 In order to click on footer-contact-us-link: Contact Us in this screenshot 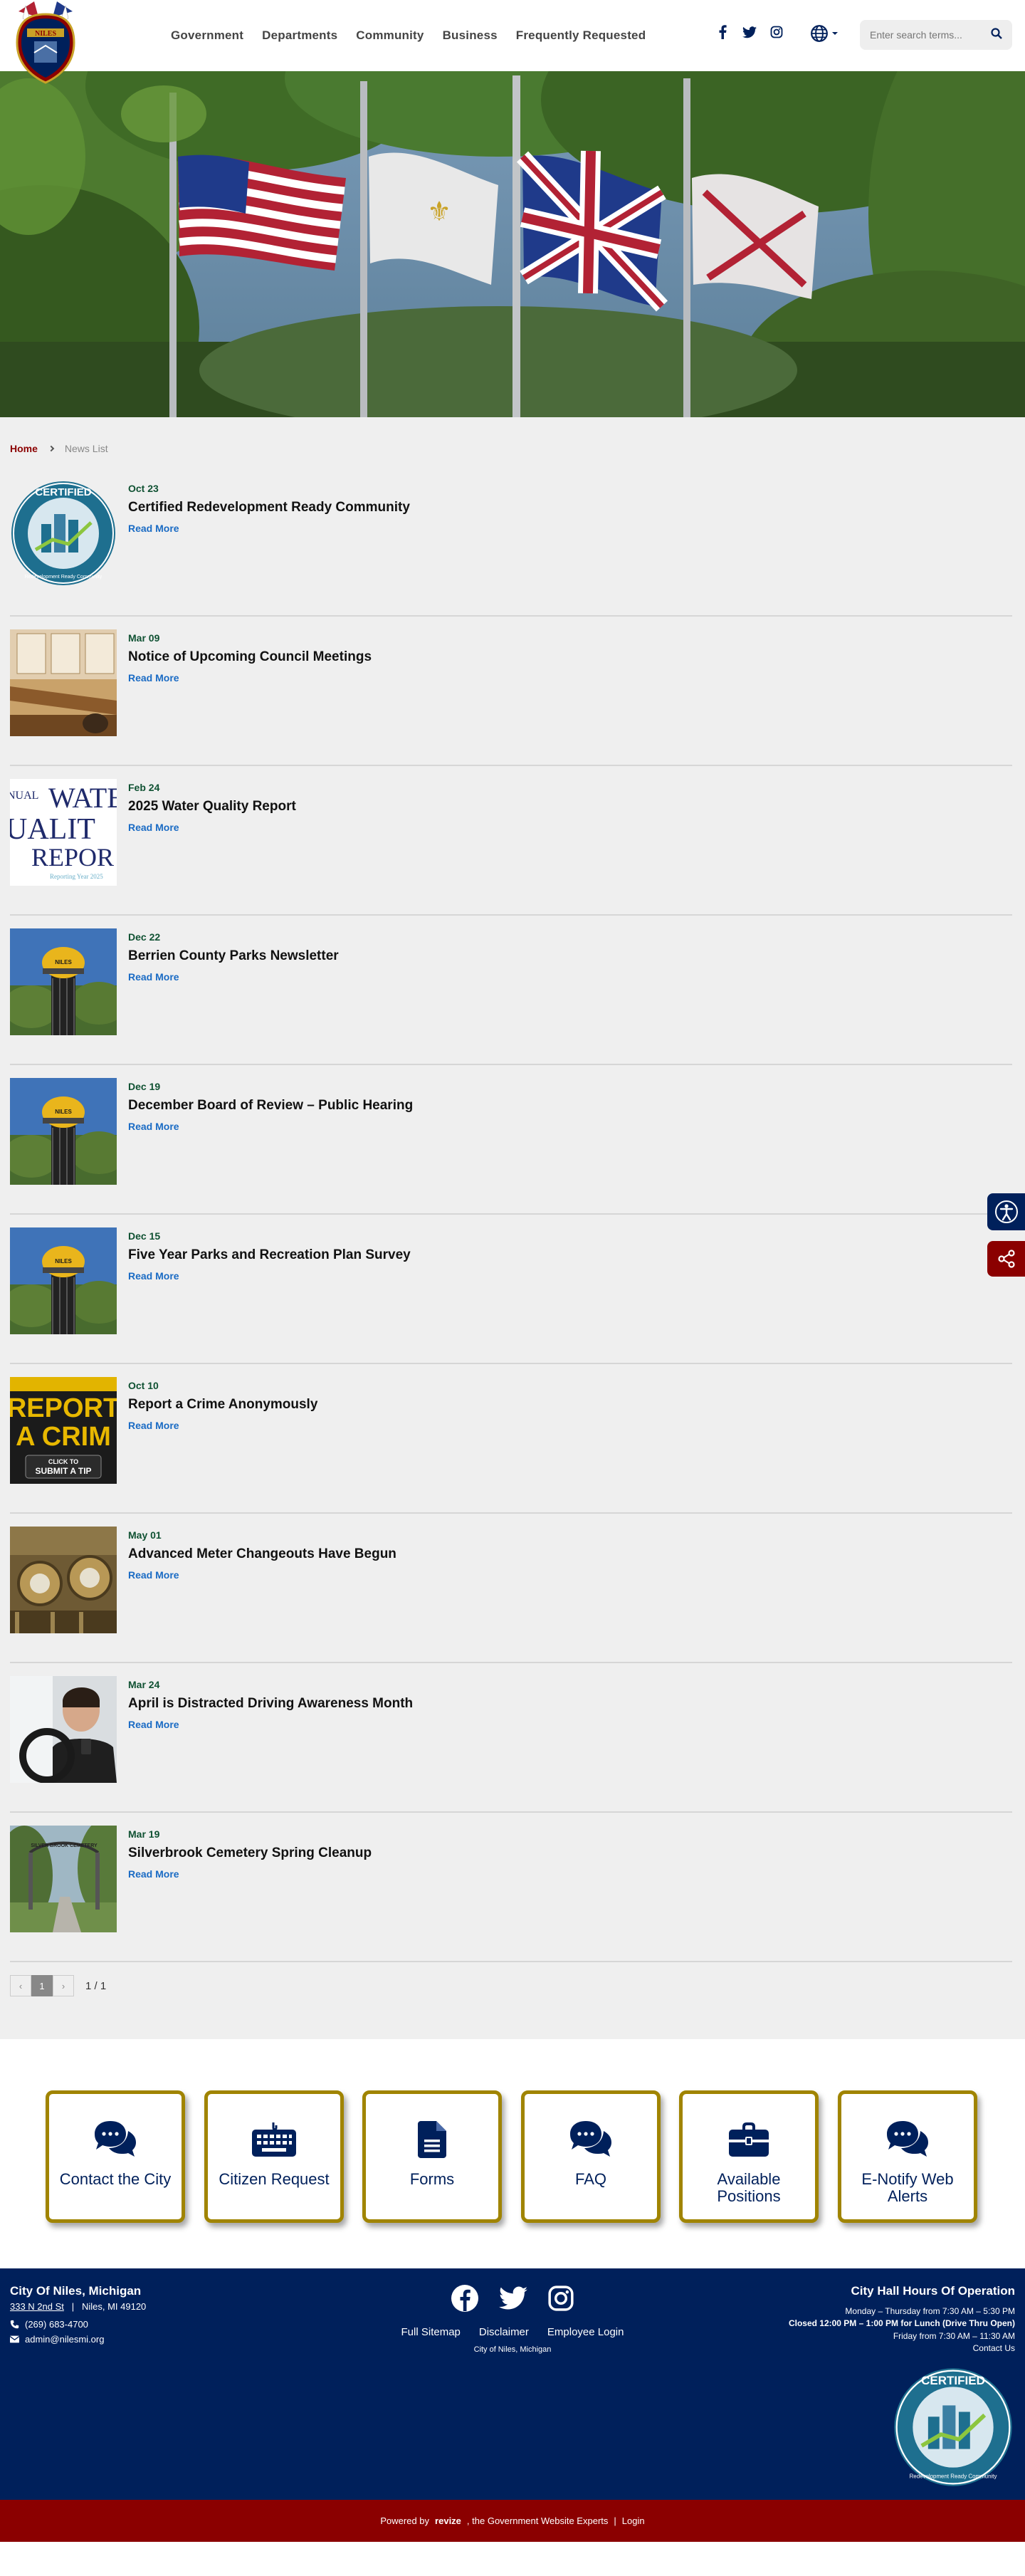, I will do `click(902, 2348)`.